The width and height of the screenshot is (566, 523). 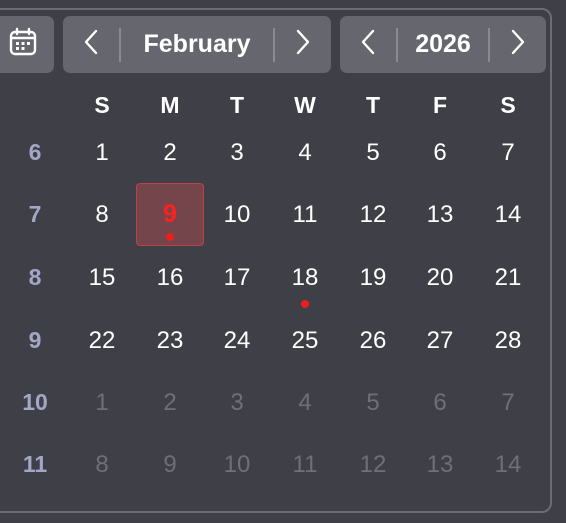 I want to click on day-number: 9, so click(x=170, y=214).